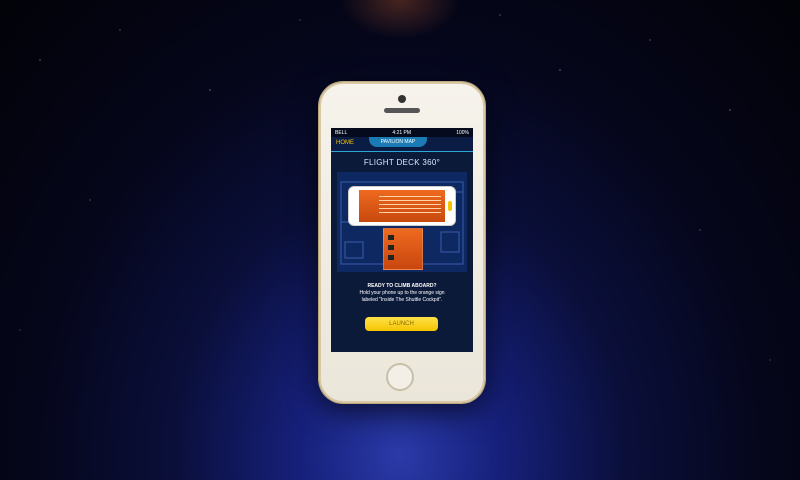 Image resolution: width=800 pixels, height=480 pixels. I want to click on page-title: FLIGHT DECK 360°, so click(402, 162).